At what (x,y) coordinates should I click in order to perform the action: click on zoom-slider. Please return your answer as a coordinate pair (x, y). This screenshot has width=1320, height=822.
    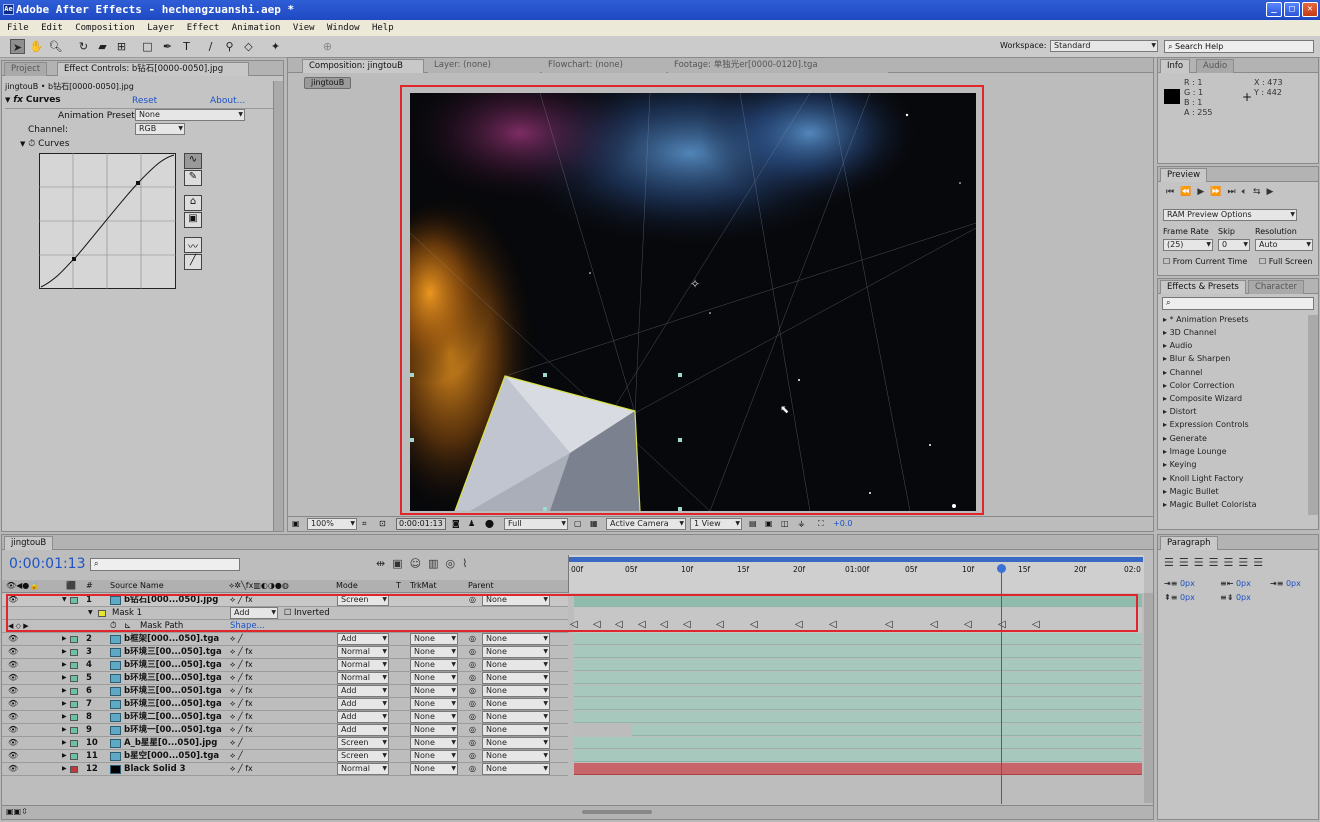
    Looking at the image, I should click on (617, 812).